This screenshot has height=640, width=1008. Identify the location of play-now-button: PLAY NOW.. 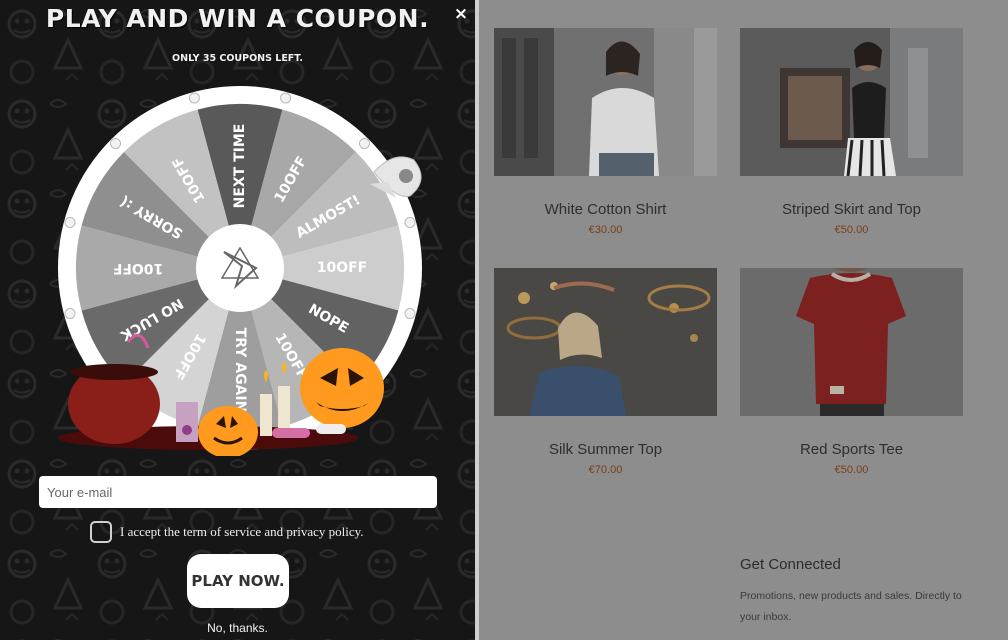
(238, 581).